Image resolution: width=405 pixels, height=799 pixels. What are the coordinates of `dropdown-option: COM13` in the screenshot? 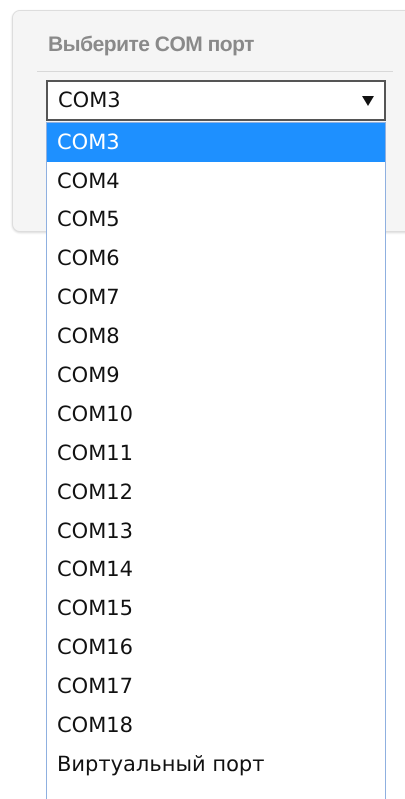 It's located at (216, 531).